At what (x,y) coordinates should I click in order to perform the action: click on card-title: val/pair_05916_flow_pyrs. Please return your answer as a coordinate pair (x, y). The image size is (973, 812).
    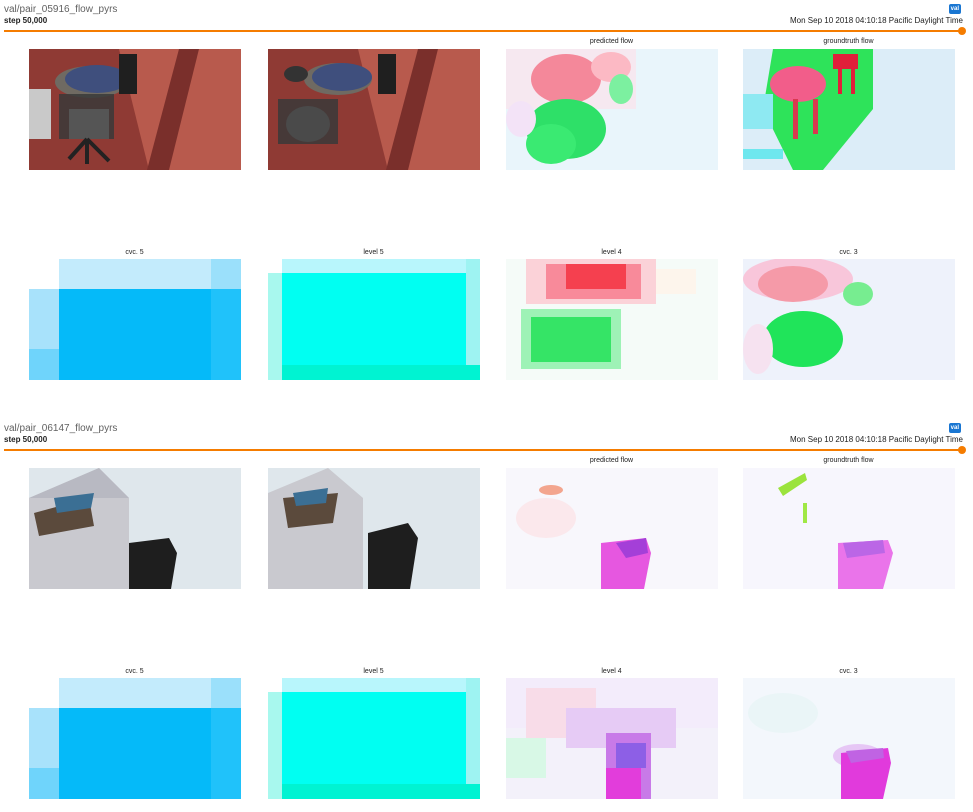
    Looking at the image, I should click on (61, 9).